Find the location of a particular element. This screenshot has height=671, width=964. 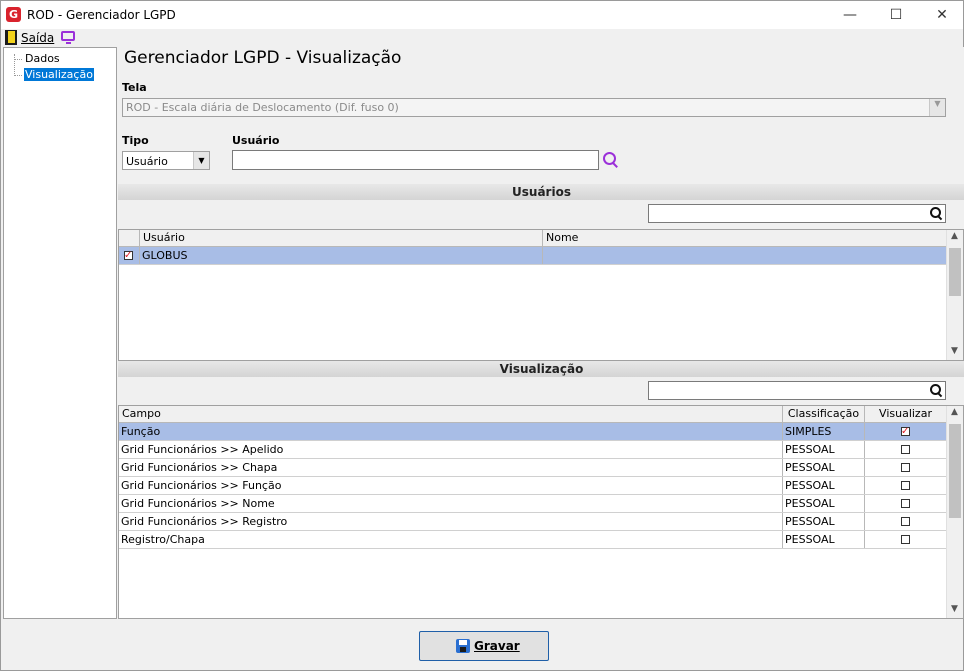

users-header-checkbox-col is located at coordinates (129, 238).